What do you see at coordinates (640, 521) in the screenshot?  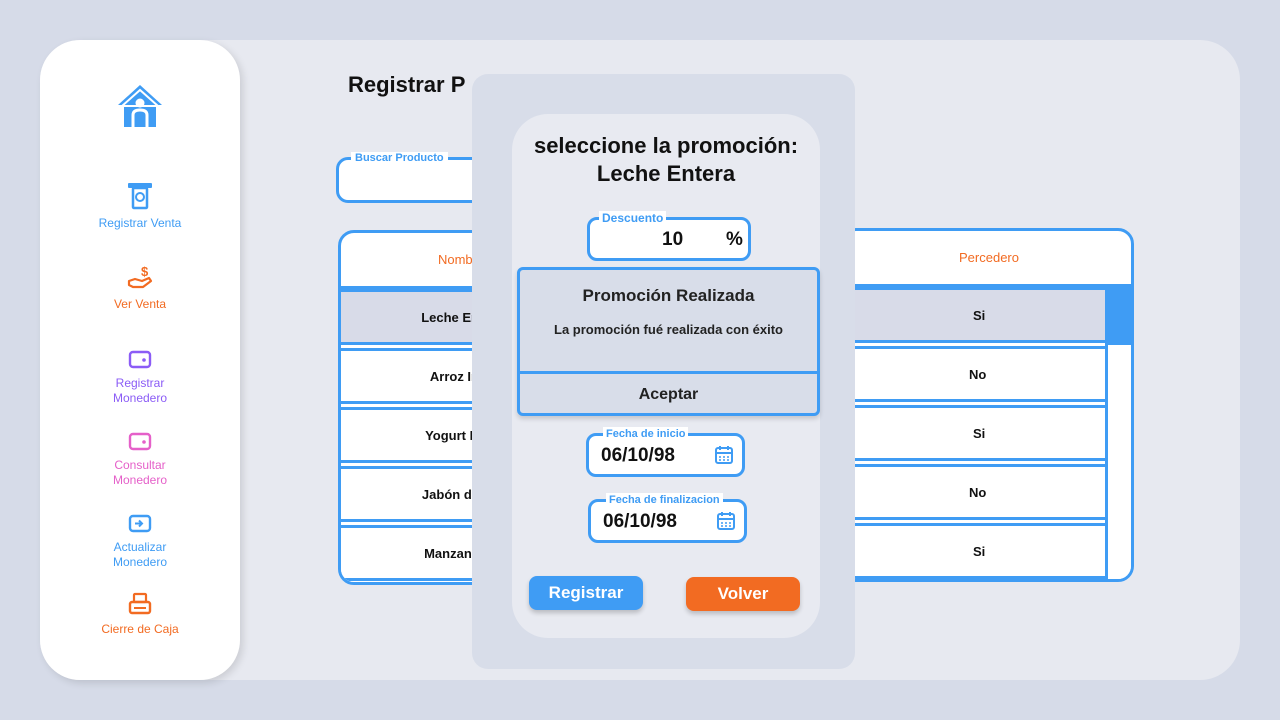 I see `end-date-value: 06/10/98` at bounding box center [640, 521].